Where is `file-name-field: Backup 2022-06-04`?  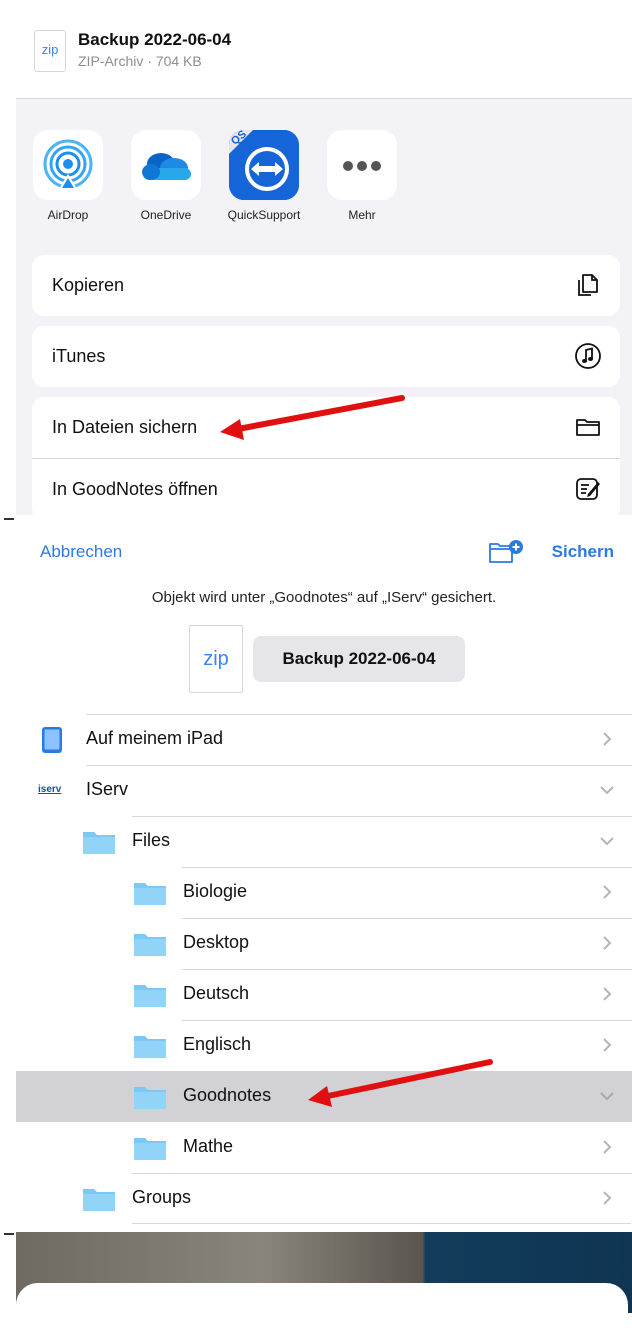 file-name-field: Backup 2022-06-04 is located at coordinates (359, 659).